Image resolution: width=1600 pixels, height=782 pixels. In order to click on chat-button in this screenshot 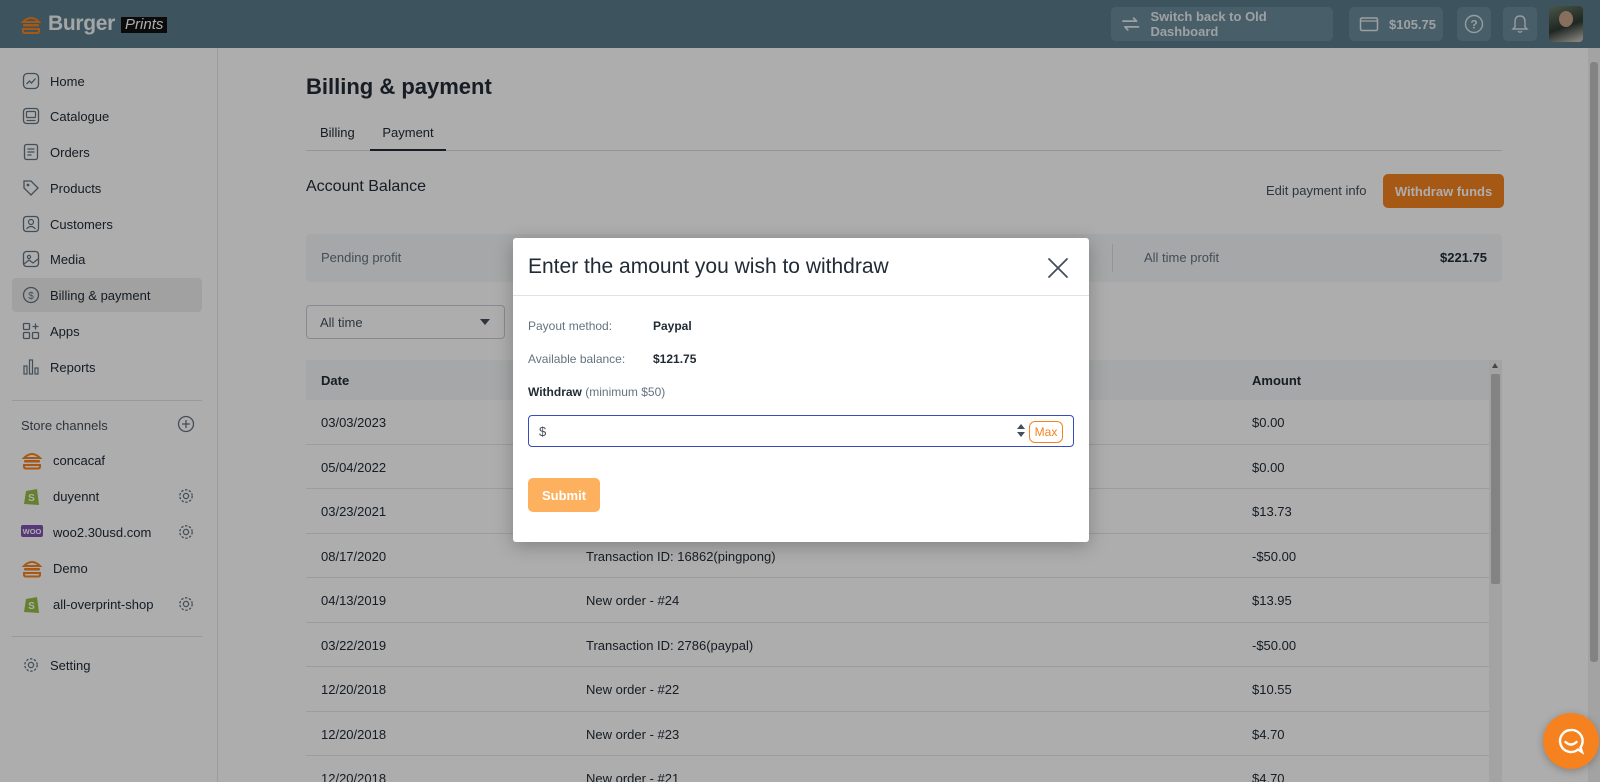, I will do `click(1571, 741)`.